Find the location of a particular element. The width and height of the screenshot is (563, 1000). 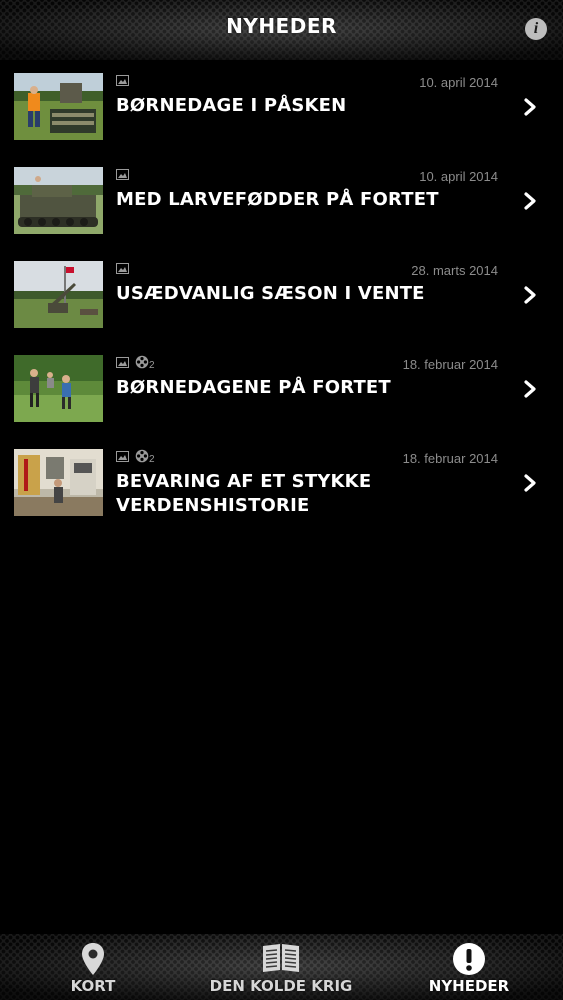

news-item: 10. april 2014 BØRNEDAGE I PÅSKEN is located at coordinates (281, 107).